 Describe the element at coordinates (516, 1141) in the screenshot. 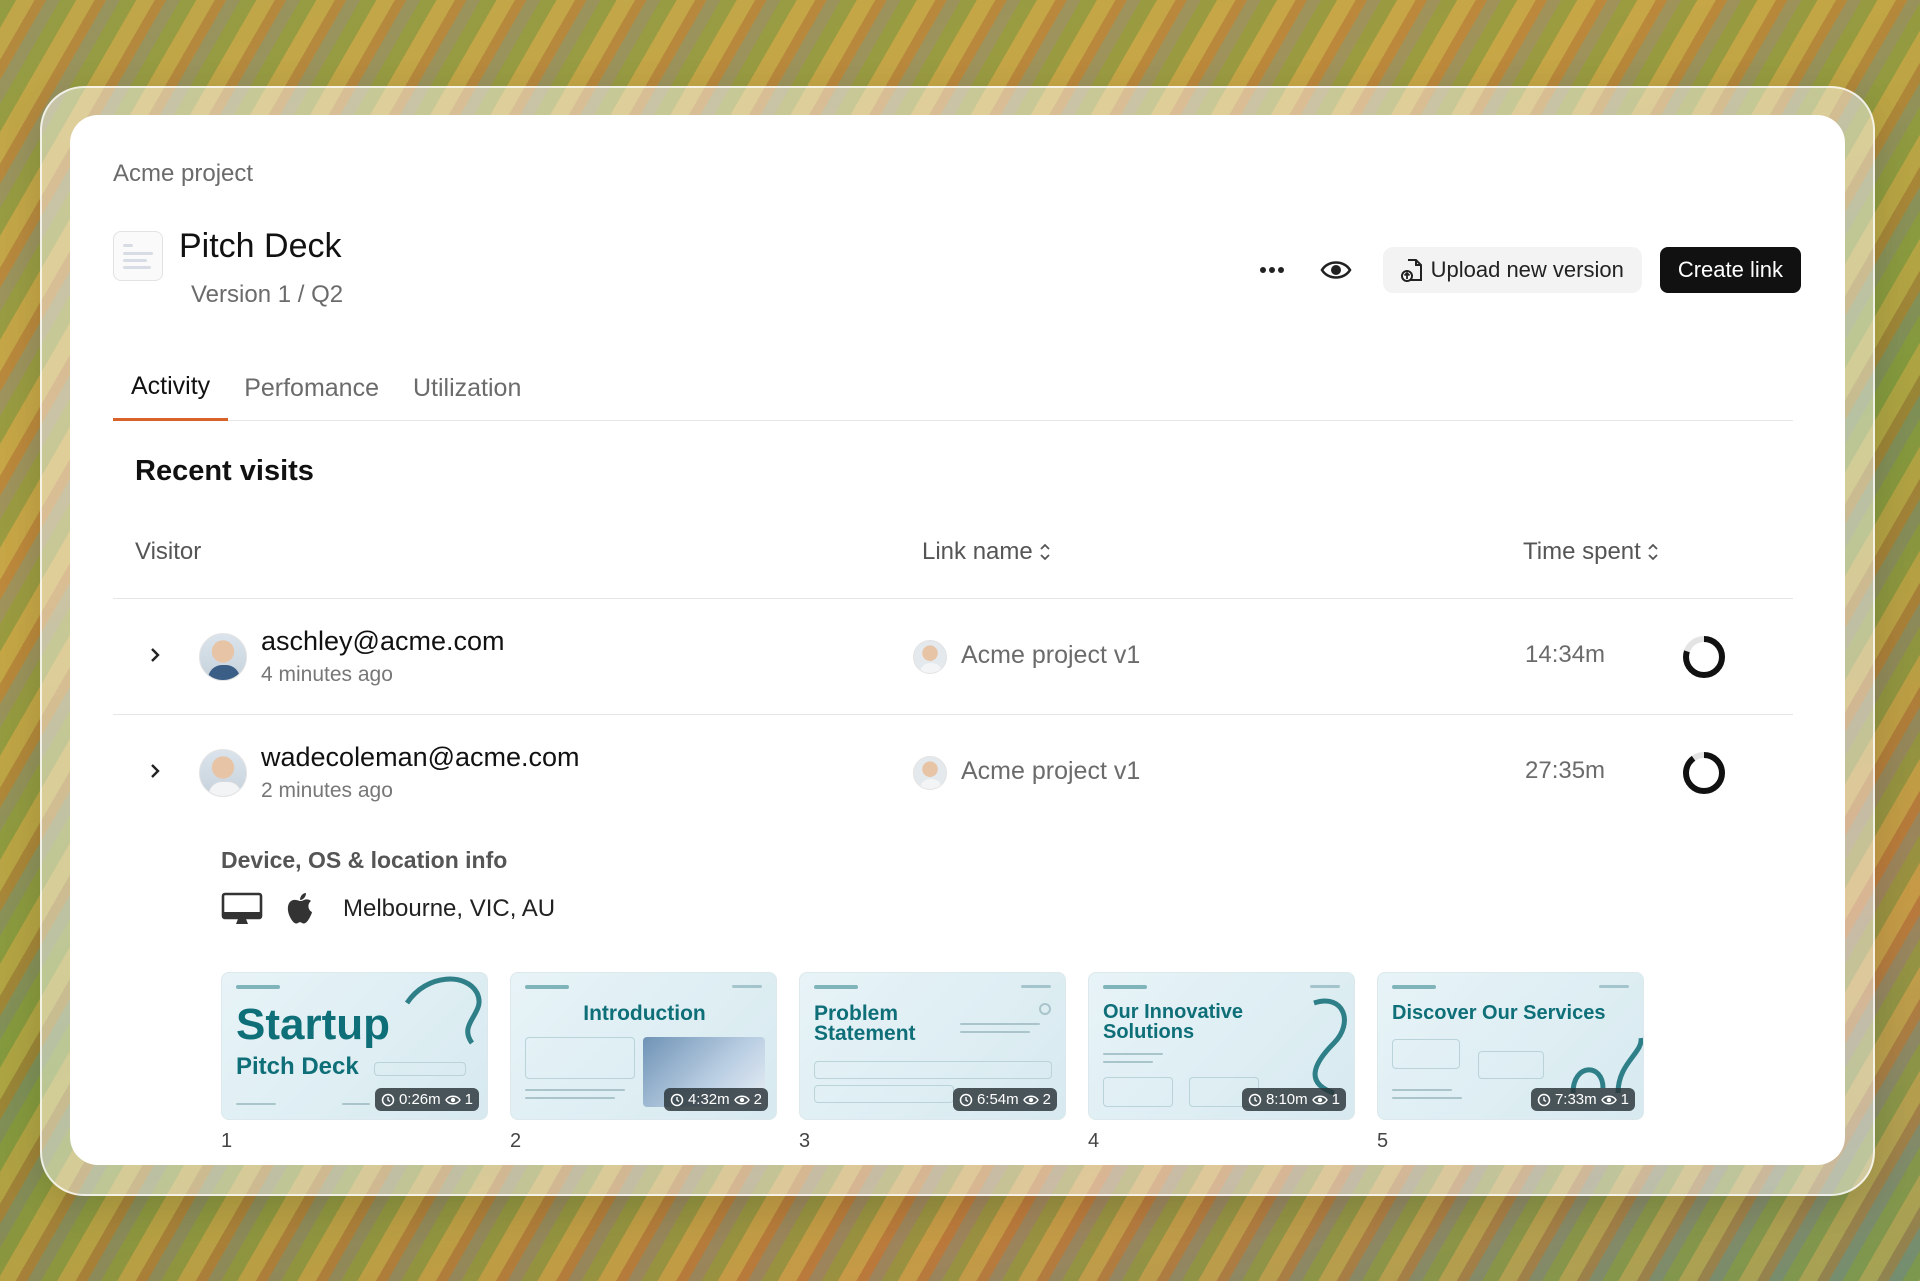

I see `slide-number: 2` at that location.